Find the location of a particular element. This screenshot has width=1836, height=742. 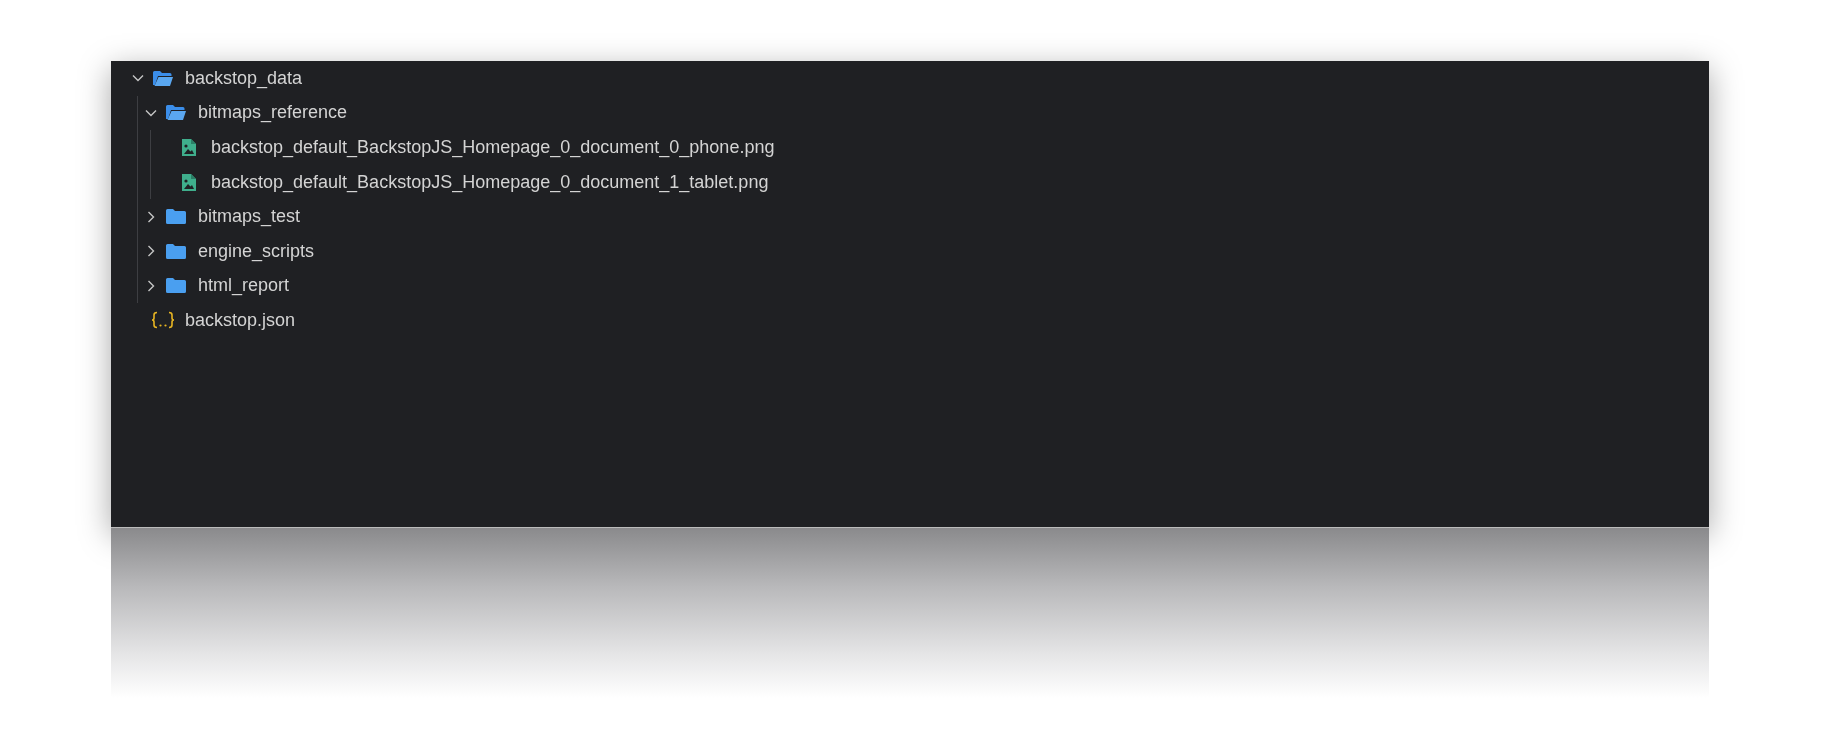

braces-icon is located at coordinates (163, 320).